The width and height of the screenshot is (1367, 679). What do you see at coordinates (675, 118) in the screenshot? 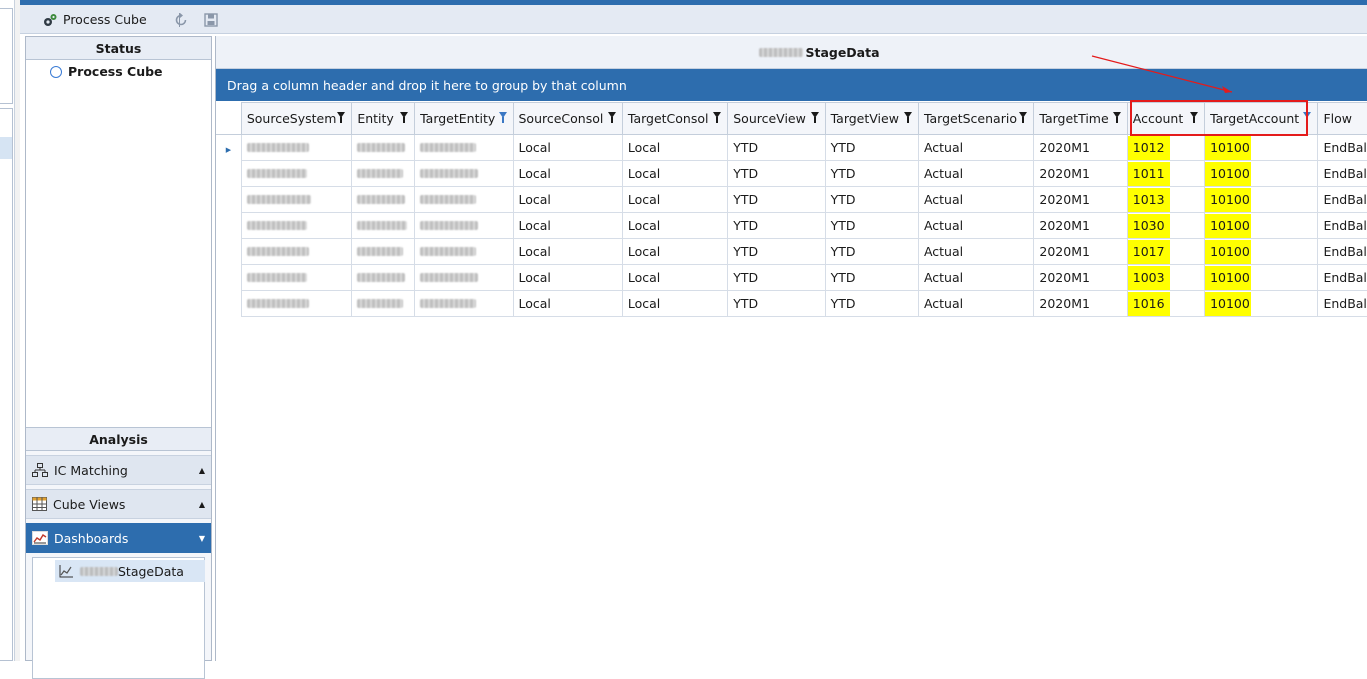
I see `column-header-targetconsol: TargetConsol` at bounding box center [675, 118].